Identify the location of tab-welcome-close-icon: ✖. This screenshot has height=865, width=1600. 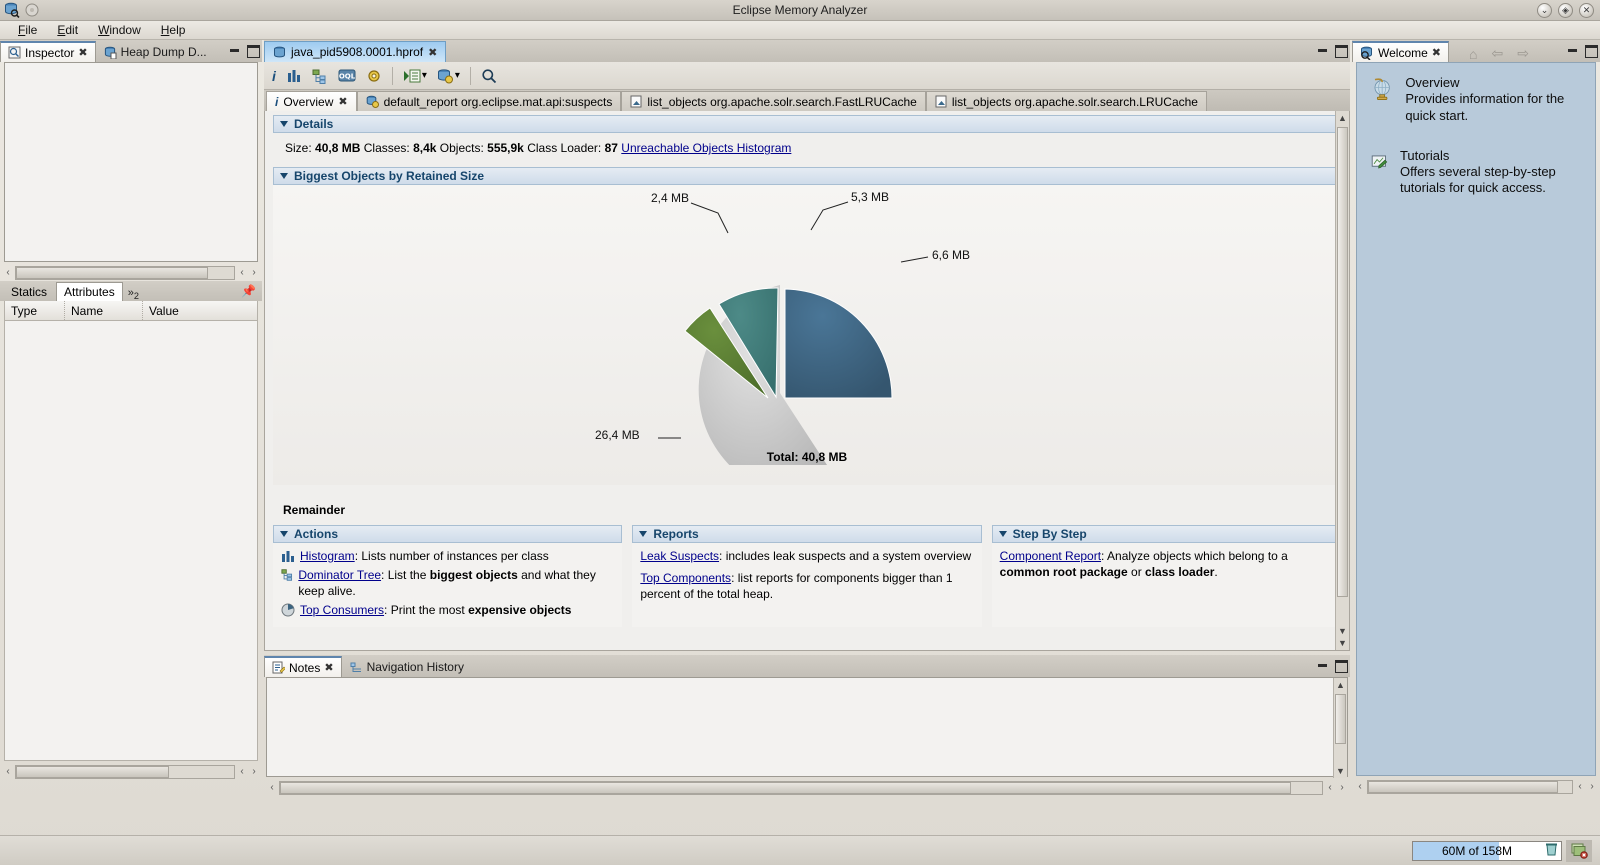
(1436, 52).